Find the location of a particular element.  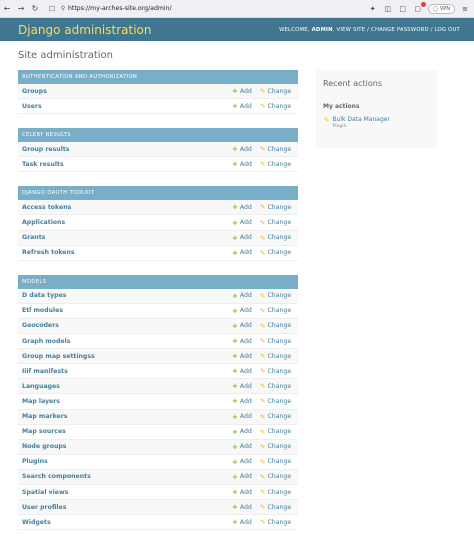

model-link: Graph models is located at coordinates (125, 341).